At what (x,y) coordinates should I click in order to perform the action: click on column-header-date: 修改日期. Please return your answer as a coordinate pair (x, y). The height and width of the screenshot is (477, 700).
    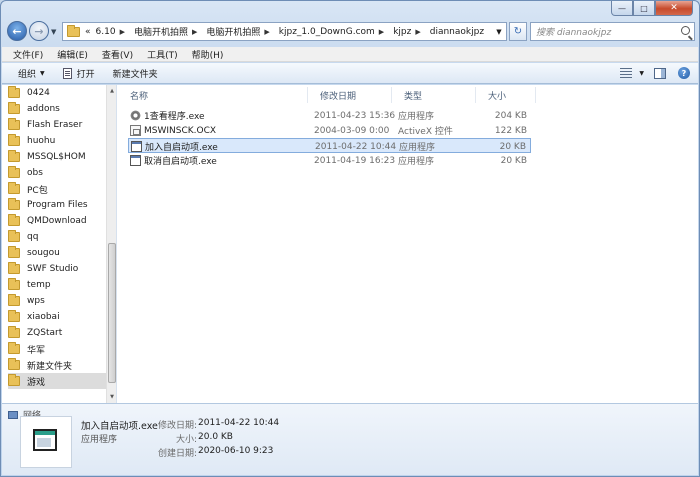
    Looking at the image, I should click on (350, 95).